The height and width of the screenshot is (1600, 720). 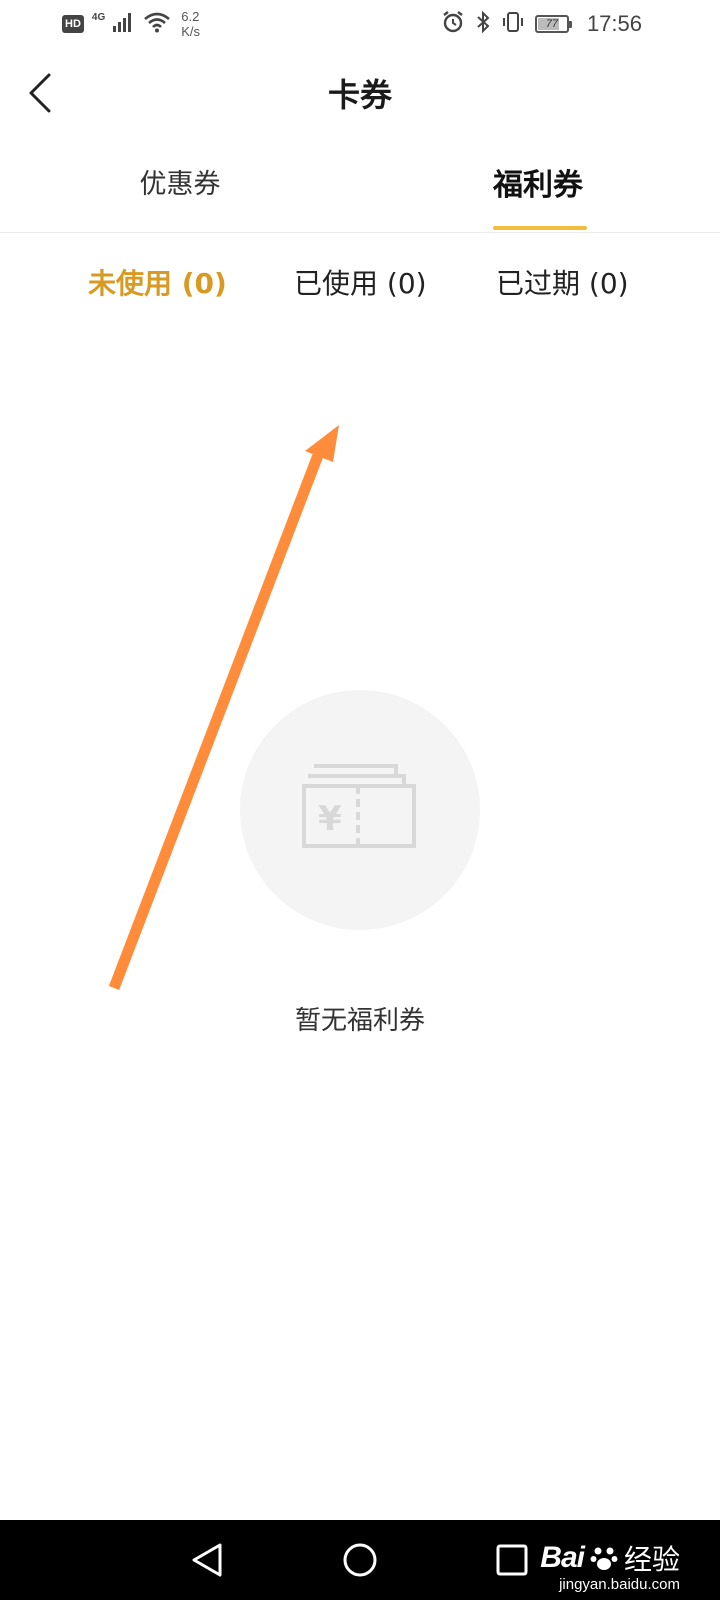 I want to click on paw-icon, so click(x=604, y=1558).